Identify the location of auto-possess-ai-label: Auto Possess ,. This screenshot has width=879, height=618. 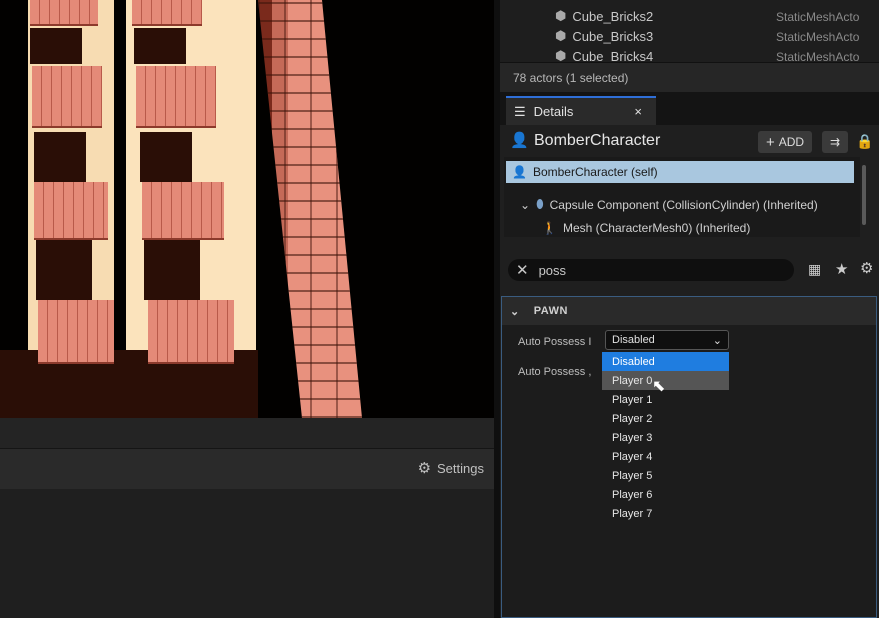
(555, 372).